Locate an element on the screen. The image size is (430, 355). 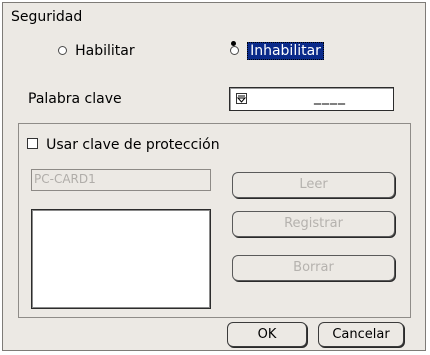
radio-enable-label: Habilitar is located at coordinates (105, 51).